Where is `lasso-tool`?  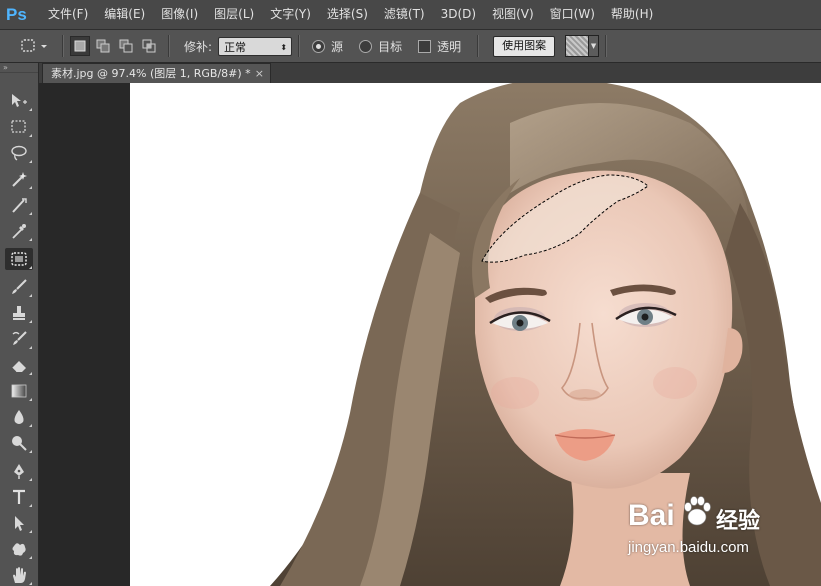
lasso-tool is located at coordinates (19, 153).